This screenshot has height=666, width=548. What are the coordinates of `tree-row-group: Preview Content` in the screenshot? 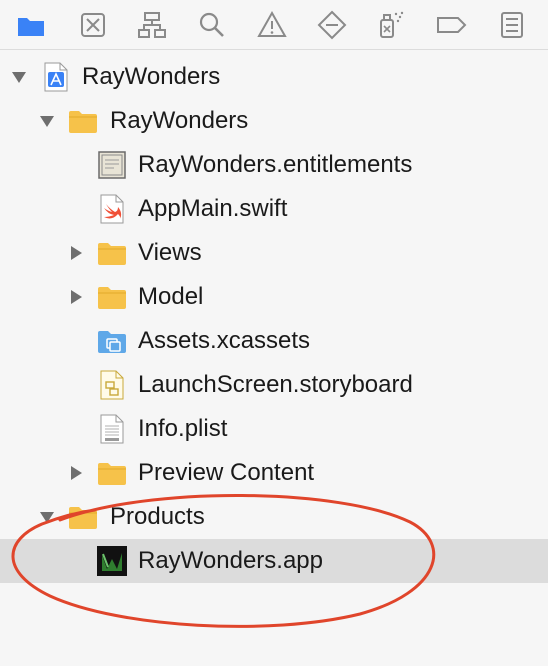 It's located at (274, 473).